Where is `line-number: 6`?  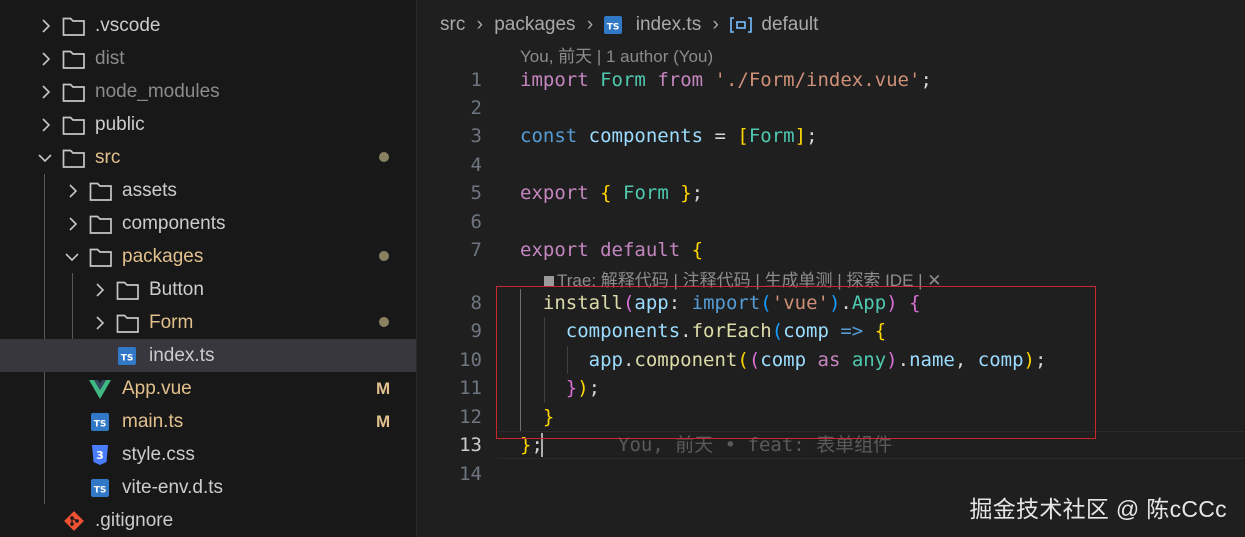 line-number: 6 is located at coordinates (476, 222).